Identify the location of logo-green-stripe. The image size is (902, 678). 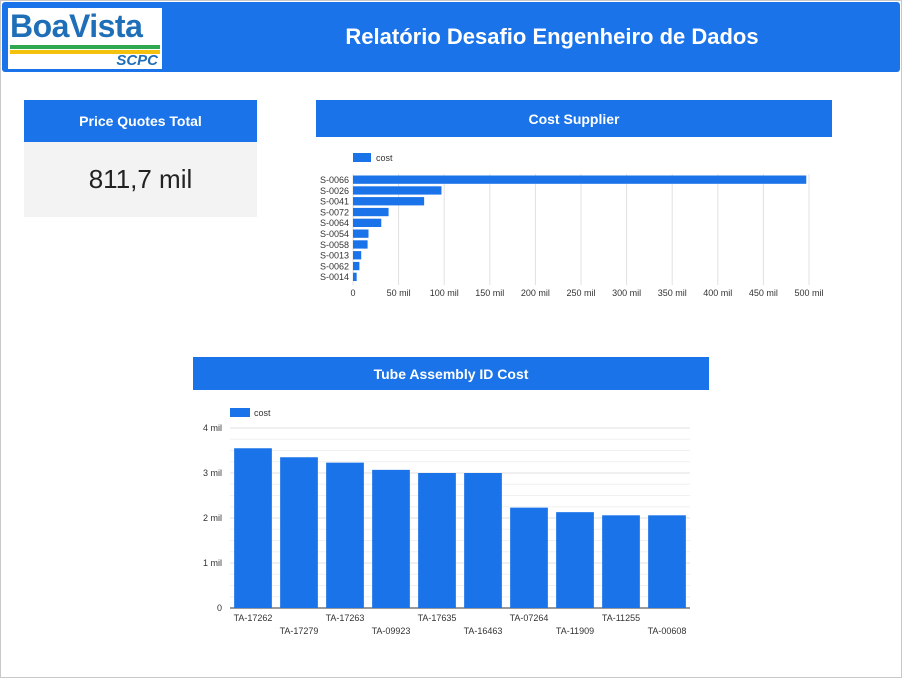
(85, 47).